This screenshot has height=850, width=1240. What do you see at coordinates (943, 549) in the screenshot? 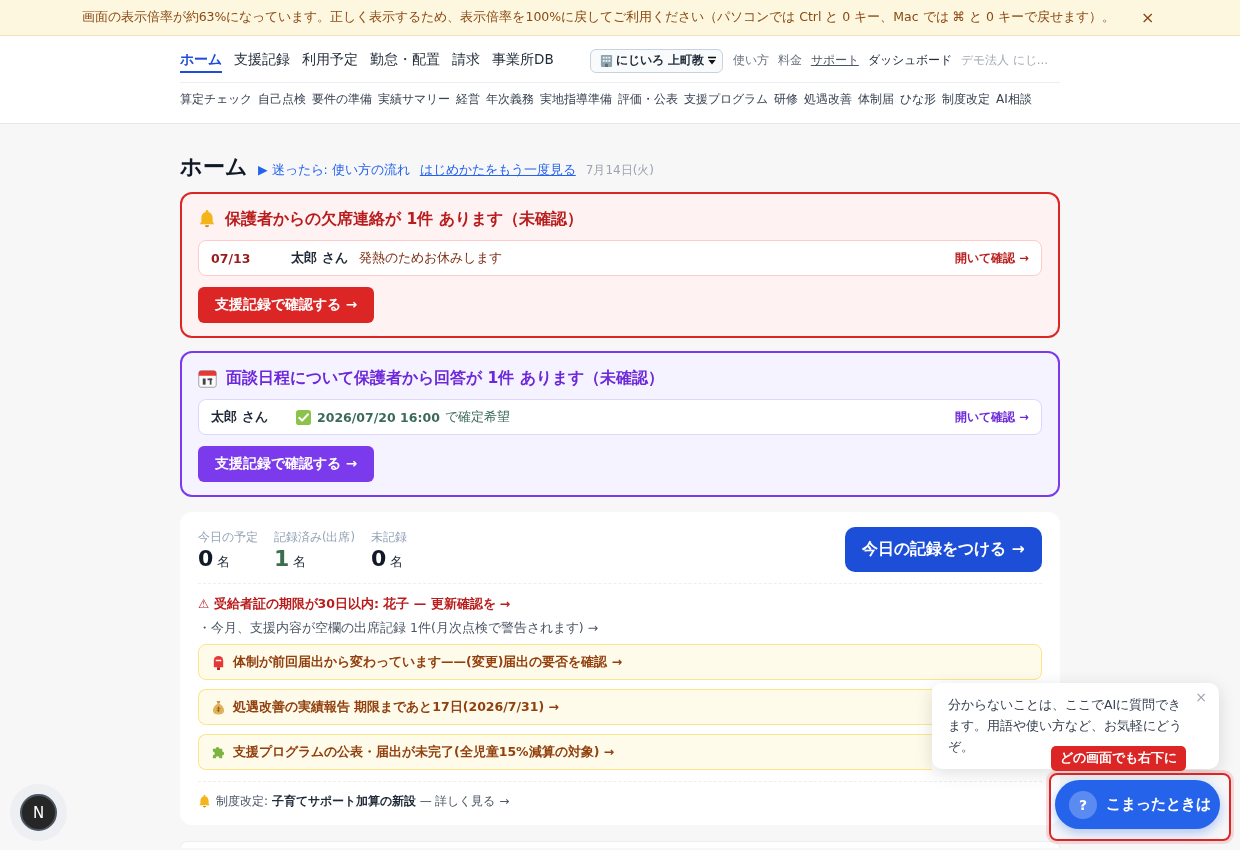
I see `record-button: 今日の記録をつける →` at bounding box center [943, 549].